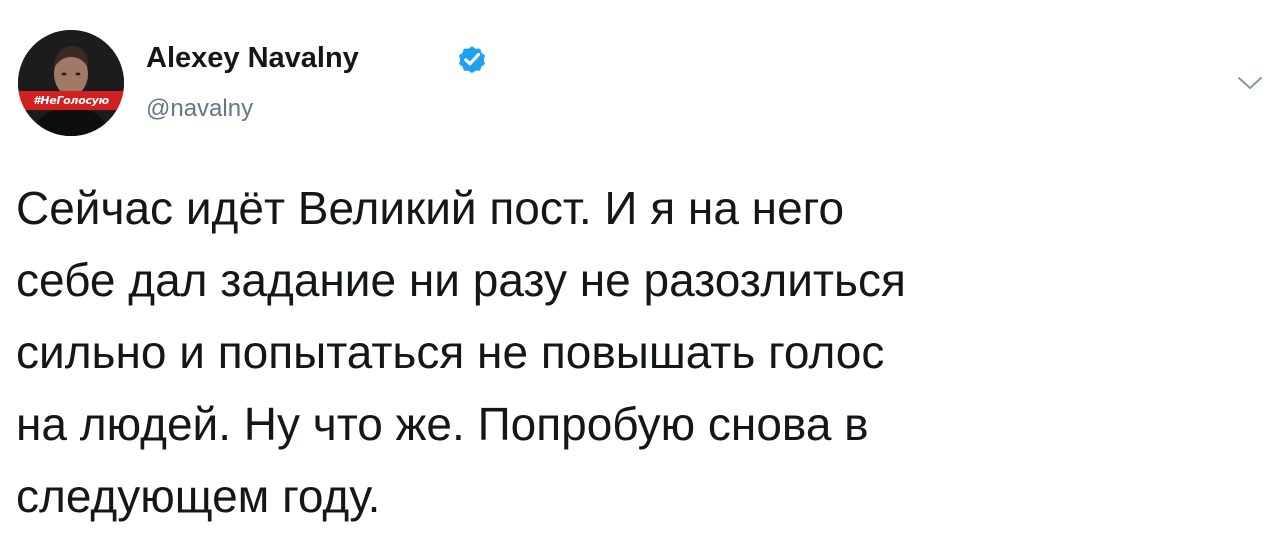 This screenshot has height=536, width=1280. What do you see at coordinates (450, 352) in the screenshot?
I see `tweet-text-line: сильно и попытаться не повышать голос` at bounding box center [450, 352].